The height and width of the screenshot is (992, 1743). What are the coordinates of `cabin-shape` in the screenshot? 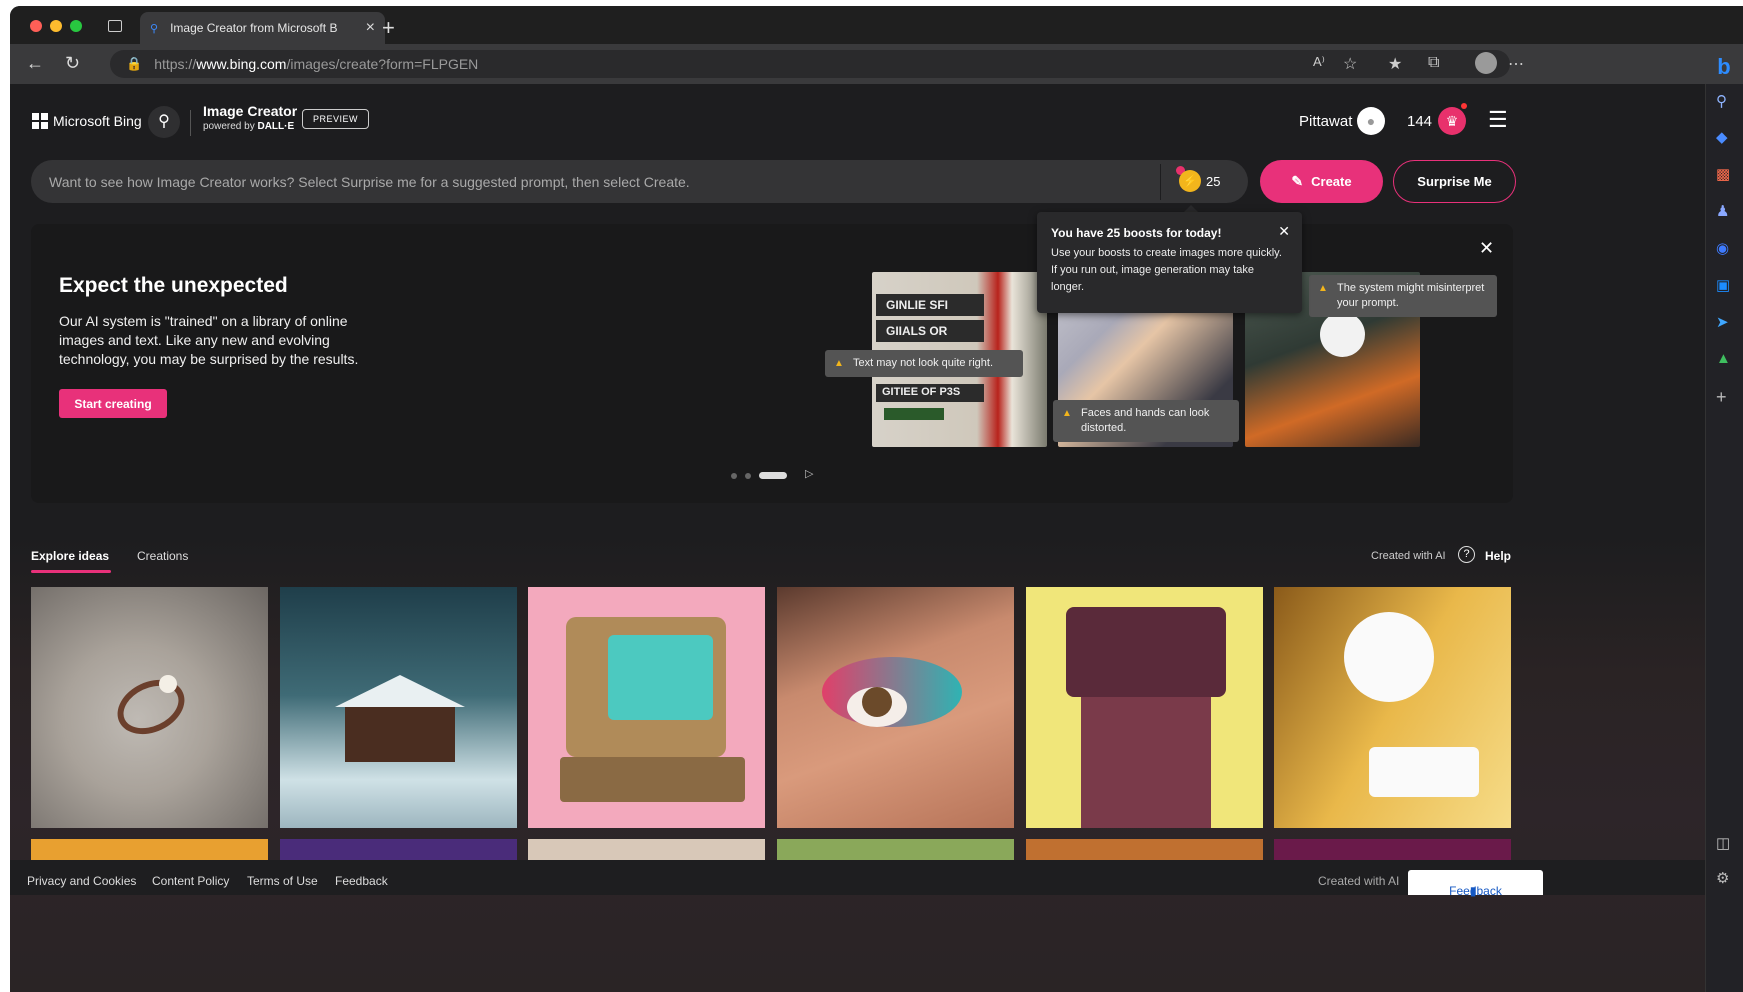 It's located at (400, 732).